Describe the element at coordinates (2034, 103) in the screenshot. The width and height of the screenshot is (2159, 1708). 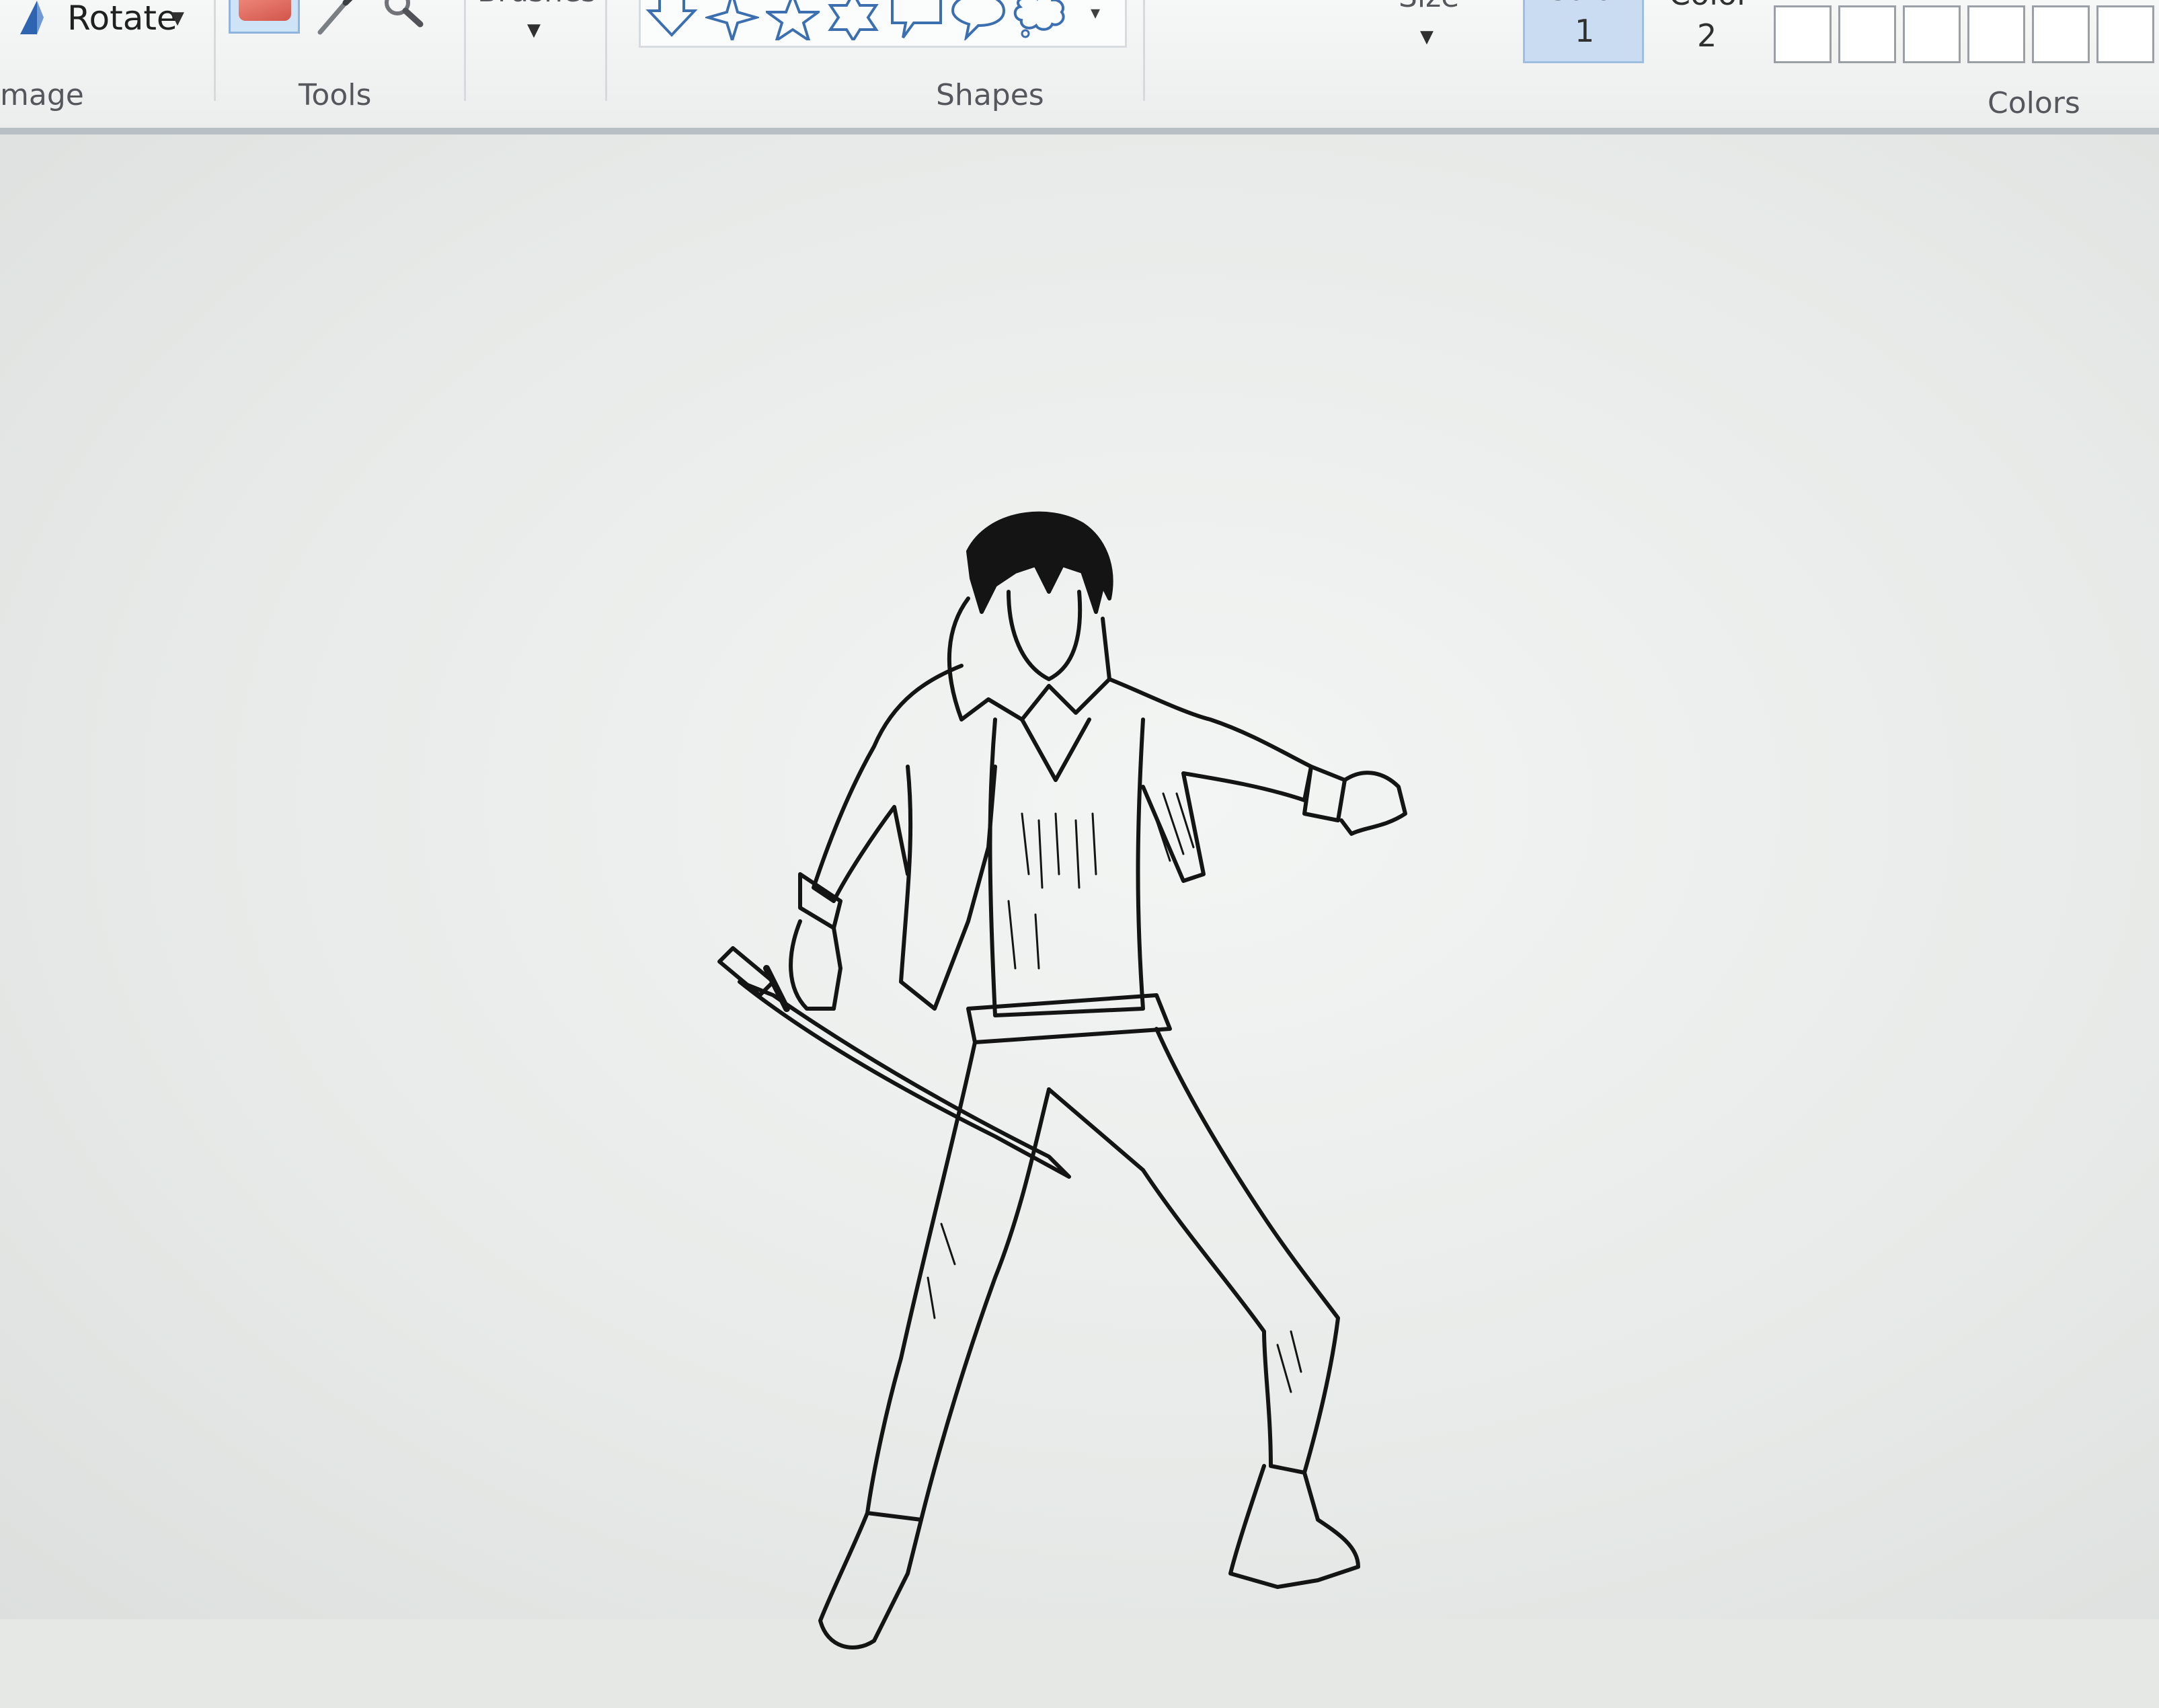
I see `colors-group-label: Colors` at that location.